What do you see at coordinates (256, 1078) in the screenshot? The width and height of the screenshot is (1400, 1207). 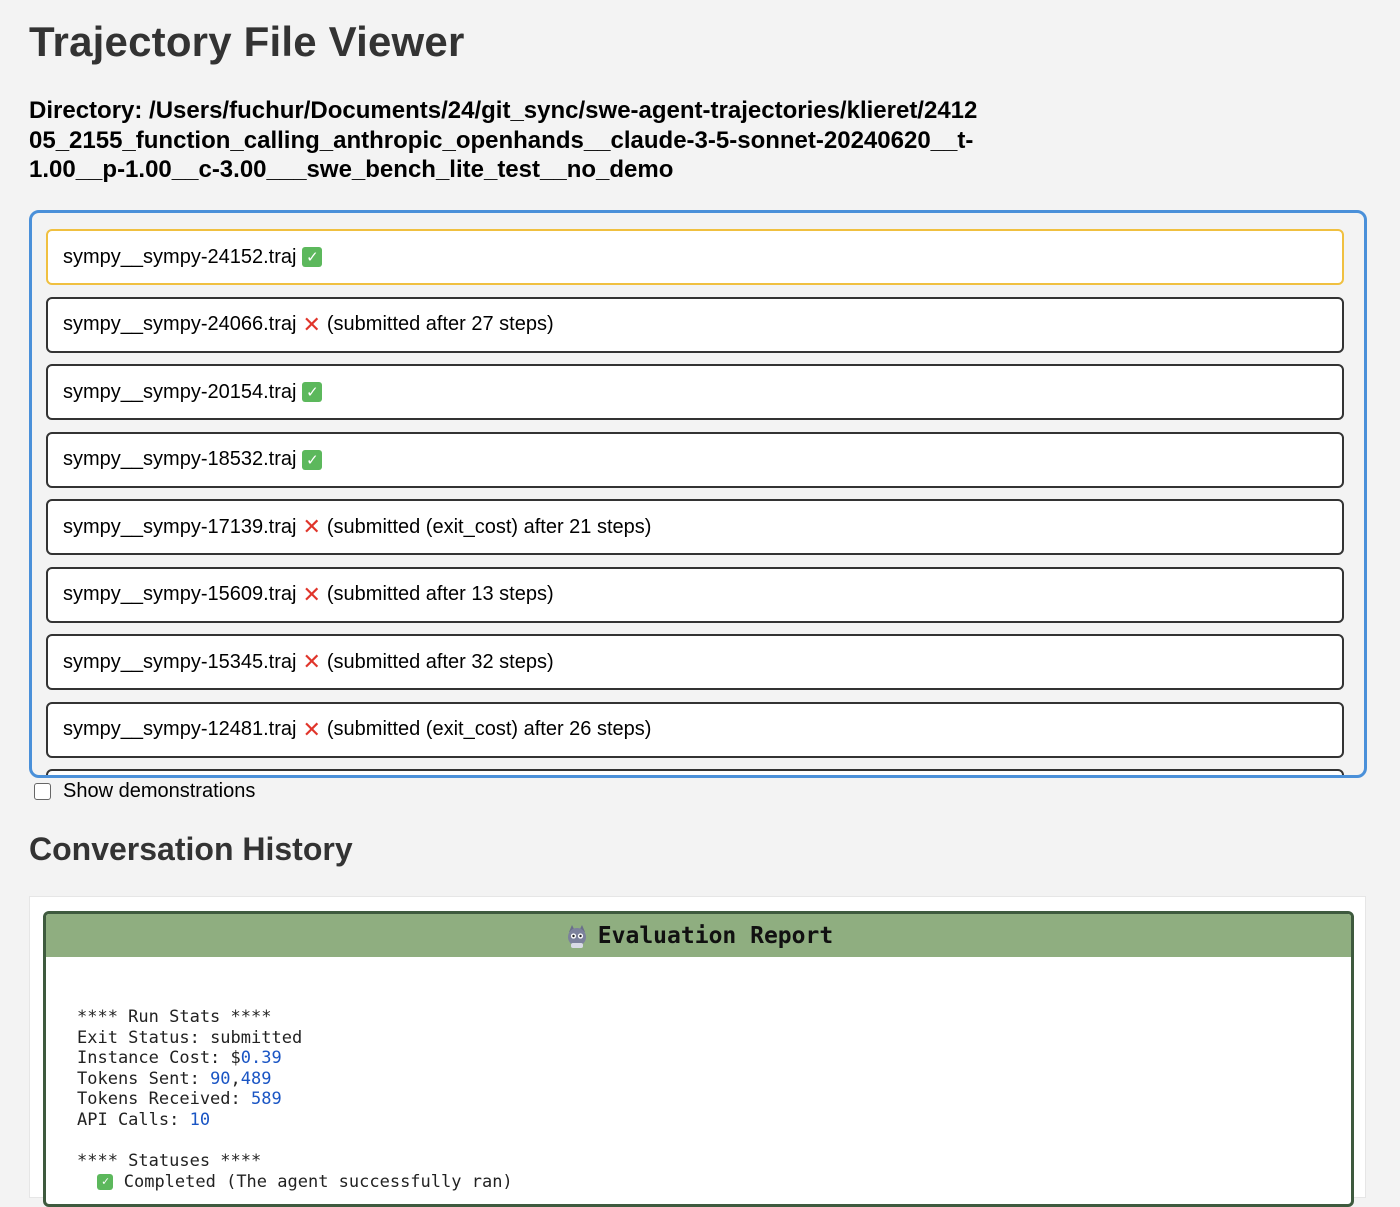 I see `tokens-sent-value-b: 489` at bounding box center [256, 1078].